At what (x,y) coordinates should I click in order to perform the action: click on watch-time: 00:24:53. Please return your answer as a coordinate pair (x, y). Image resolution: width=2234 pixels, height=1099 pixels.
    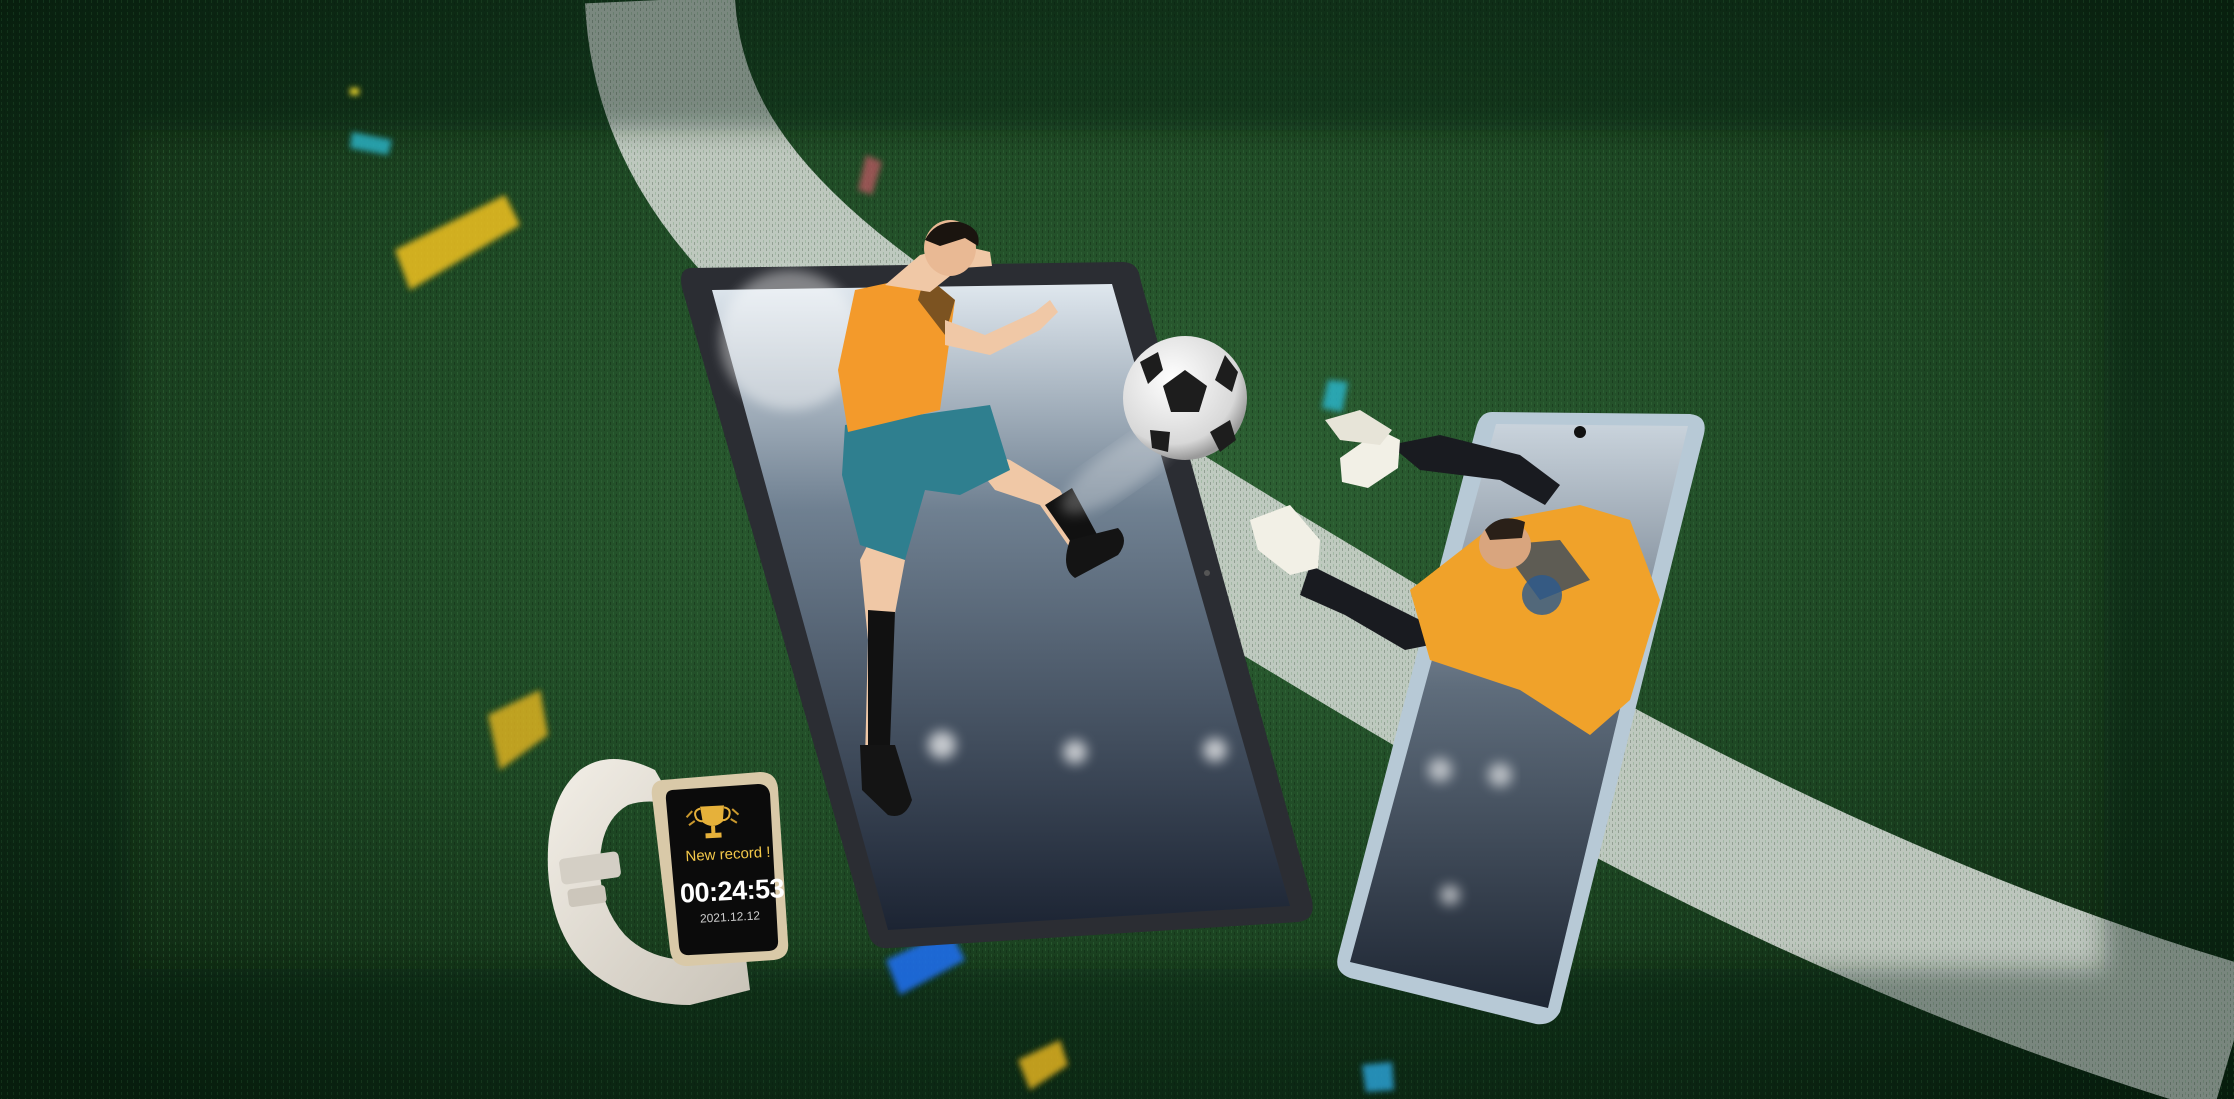
    Looking at the image, I should click on (732, 891).